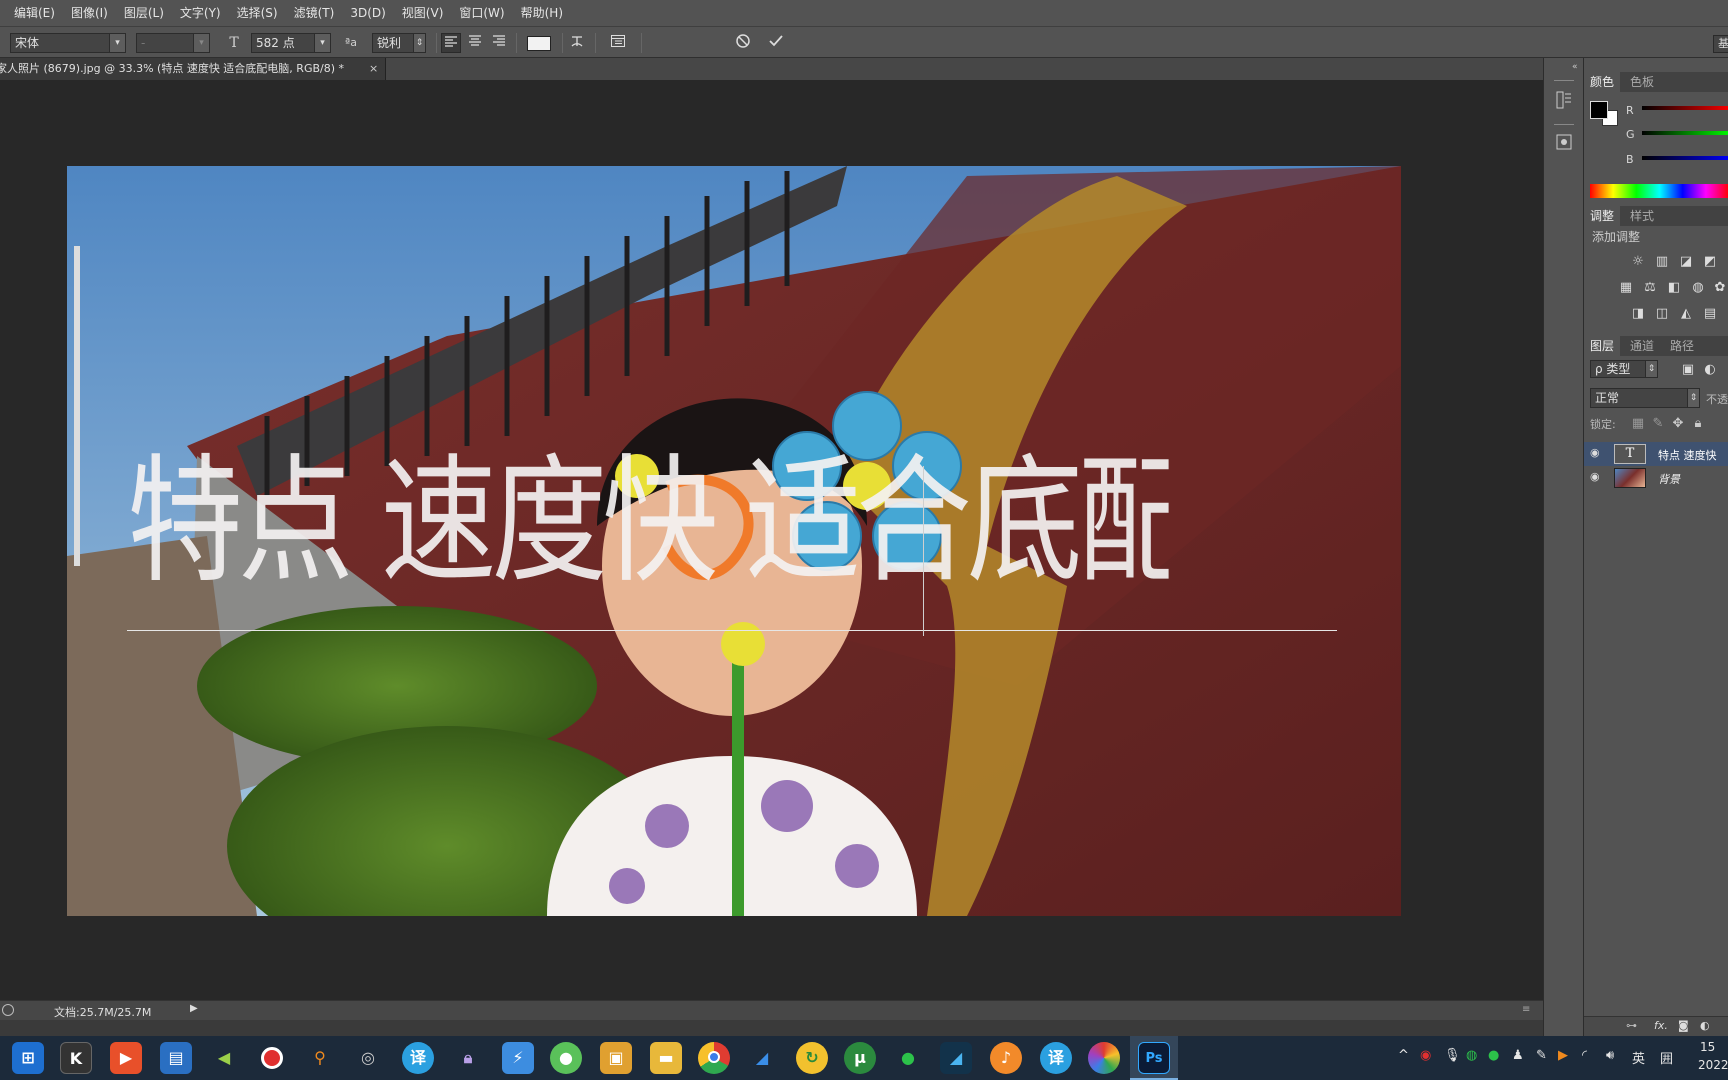 The height and width of the screenshot is (1080, 1728). I want to click on filter-image-icon: ▣, so click(1688, 370).